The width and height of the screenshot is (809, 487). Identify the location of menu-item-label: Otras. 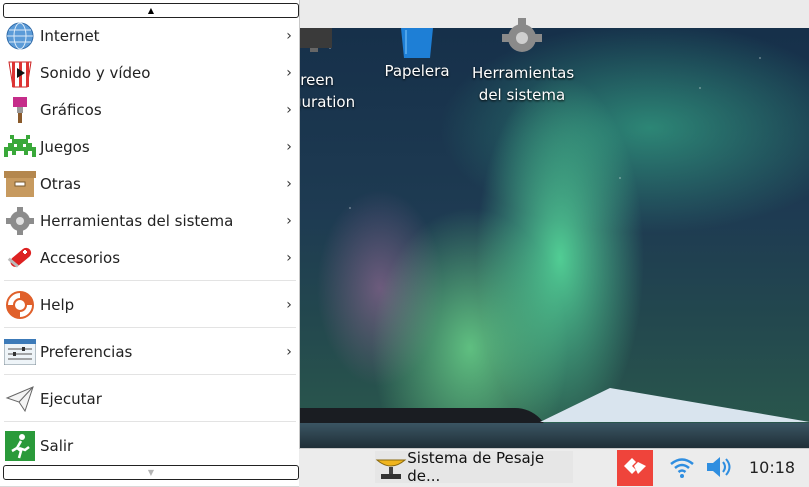
(60, 184).